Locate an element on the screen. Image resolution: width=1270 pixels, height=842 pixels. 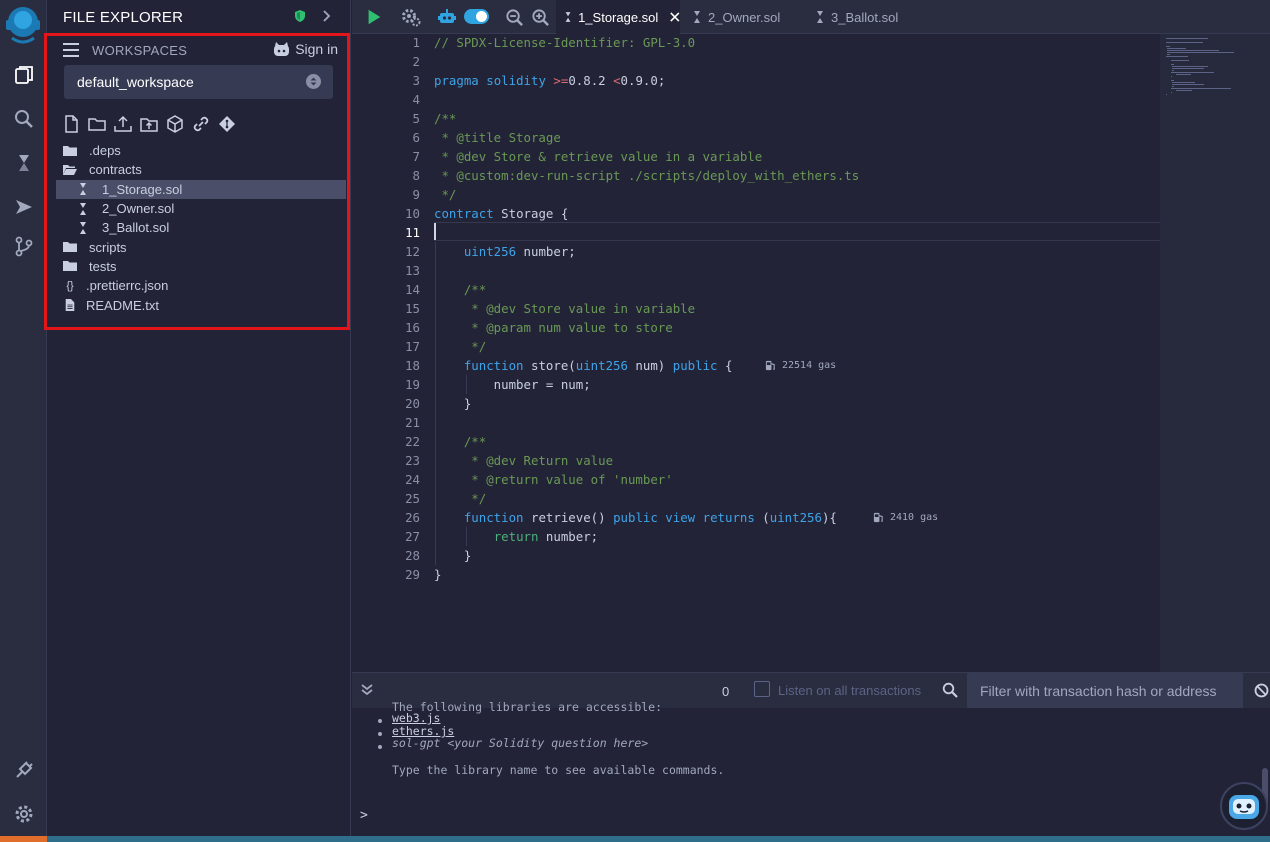
tab-1-storage: 1_Storage.sol is located at coordinates (618, 17).